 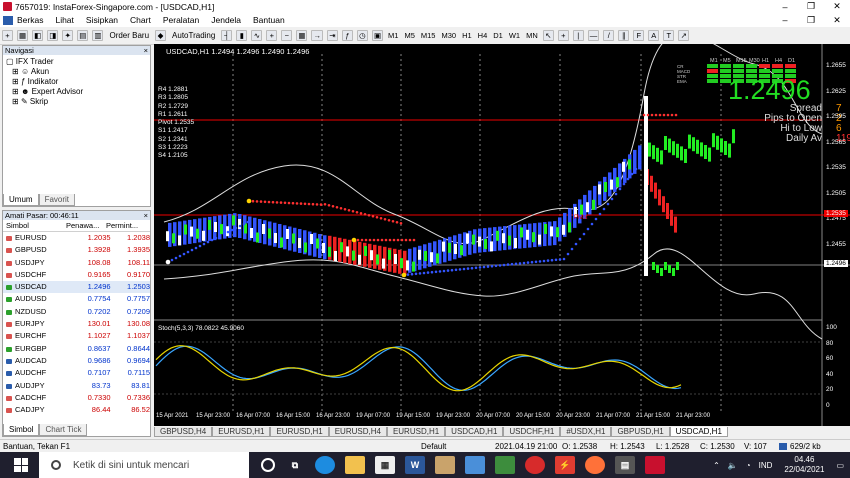 I want to click on templates-icon: ▣, so click(x=377, y=35).